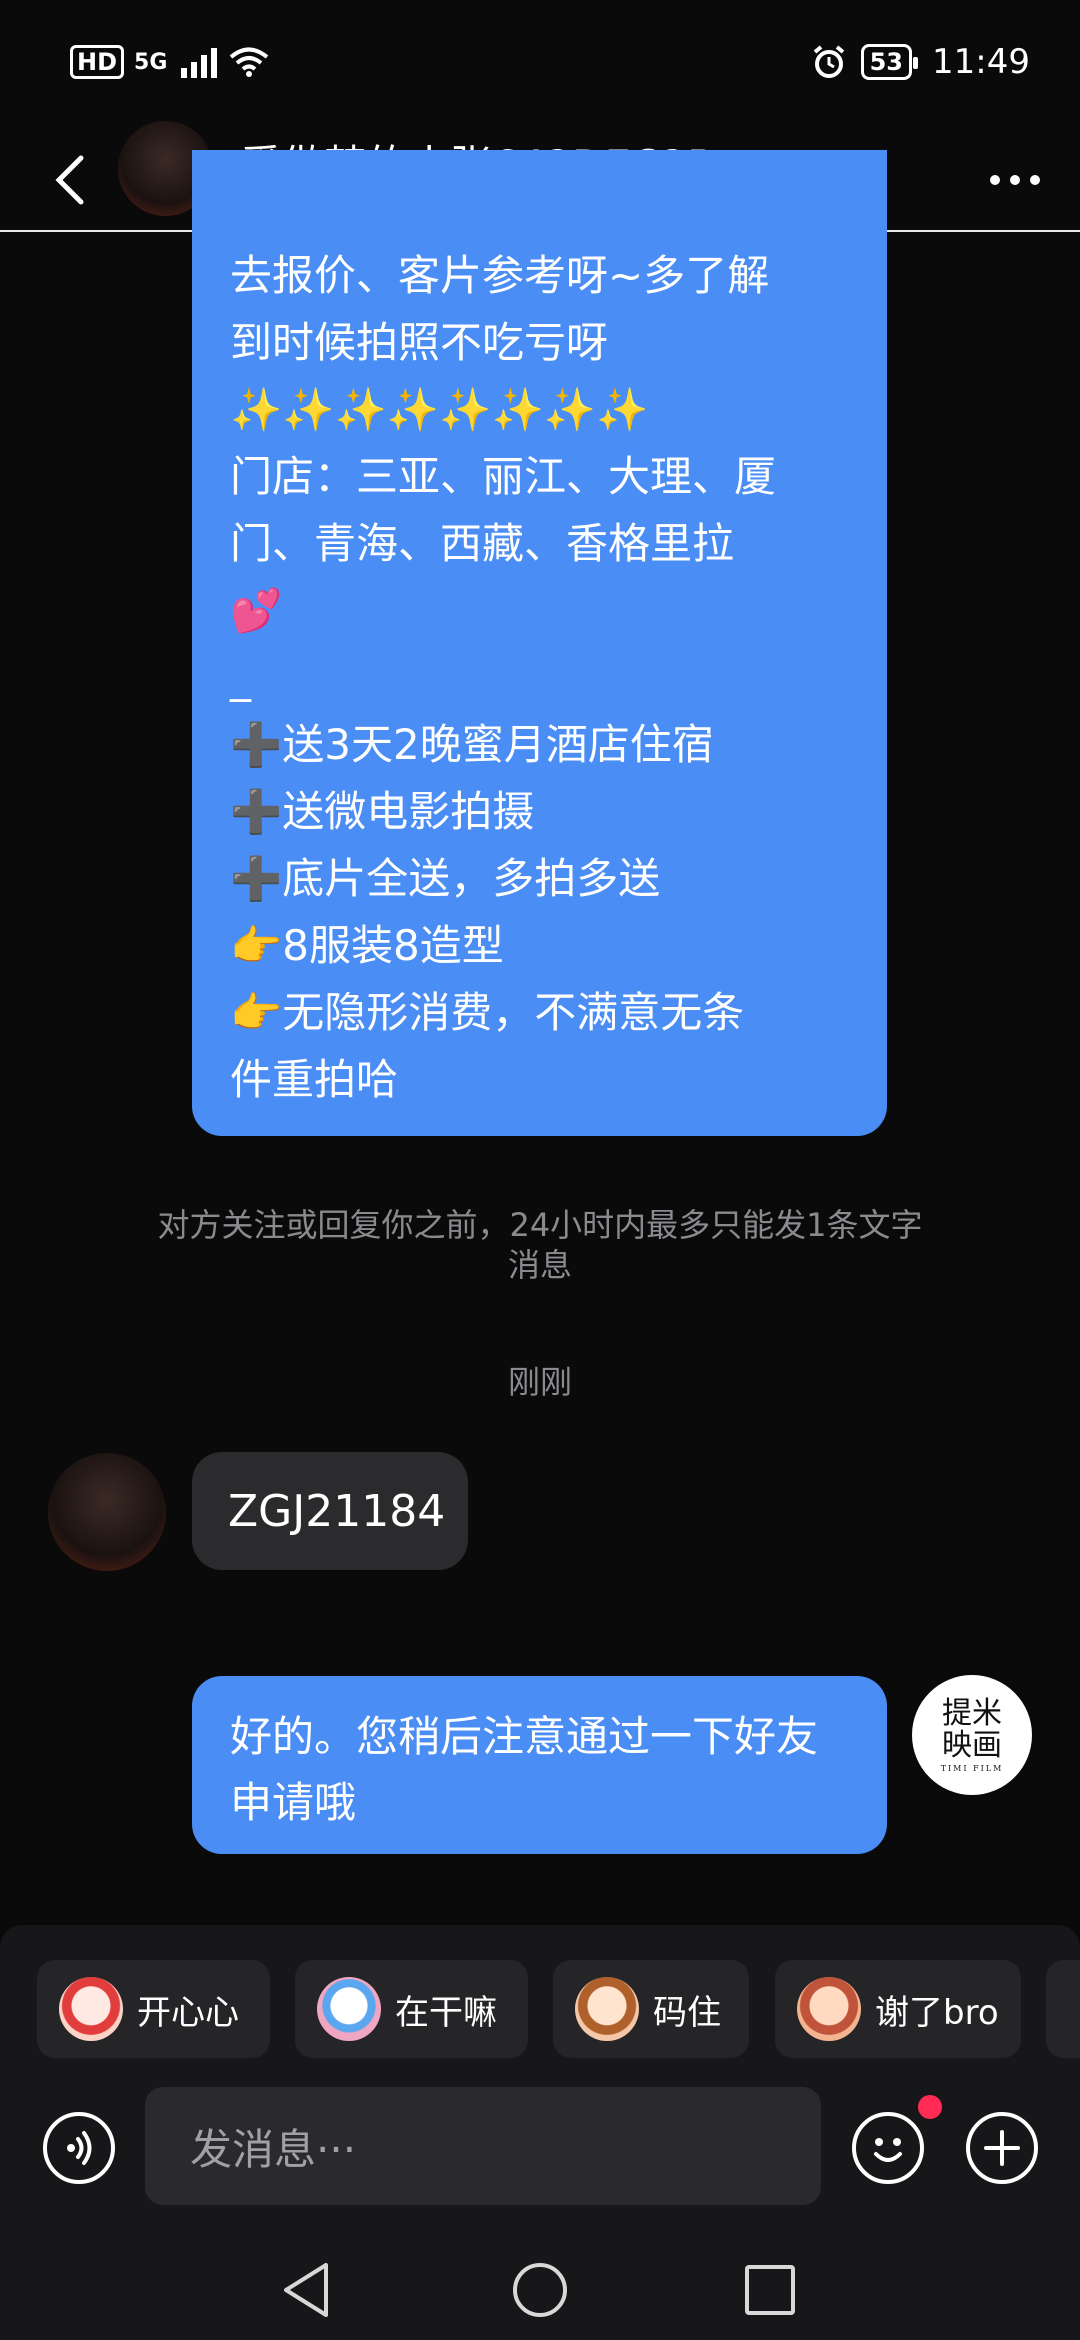 Image resolution: width=1080 pixels, height=2340 pixels. What do you see at coordinates (446, 2012) in the screenshot?
I see `quick-reply-label: 在干嘛` at bounding box center [446, 2012].